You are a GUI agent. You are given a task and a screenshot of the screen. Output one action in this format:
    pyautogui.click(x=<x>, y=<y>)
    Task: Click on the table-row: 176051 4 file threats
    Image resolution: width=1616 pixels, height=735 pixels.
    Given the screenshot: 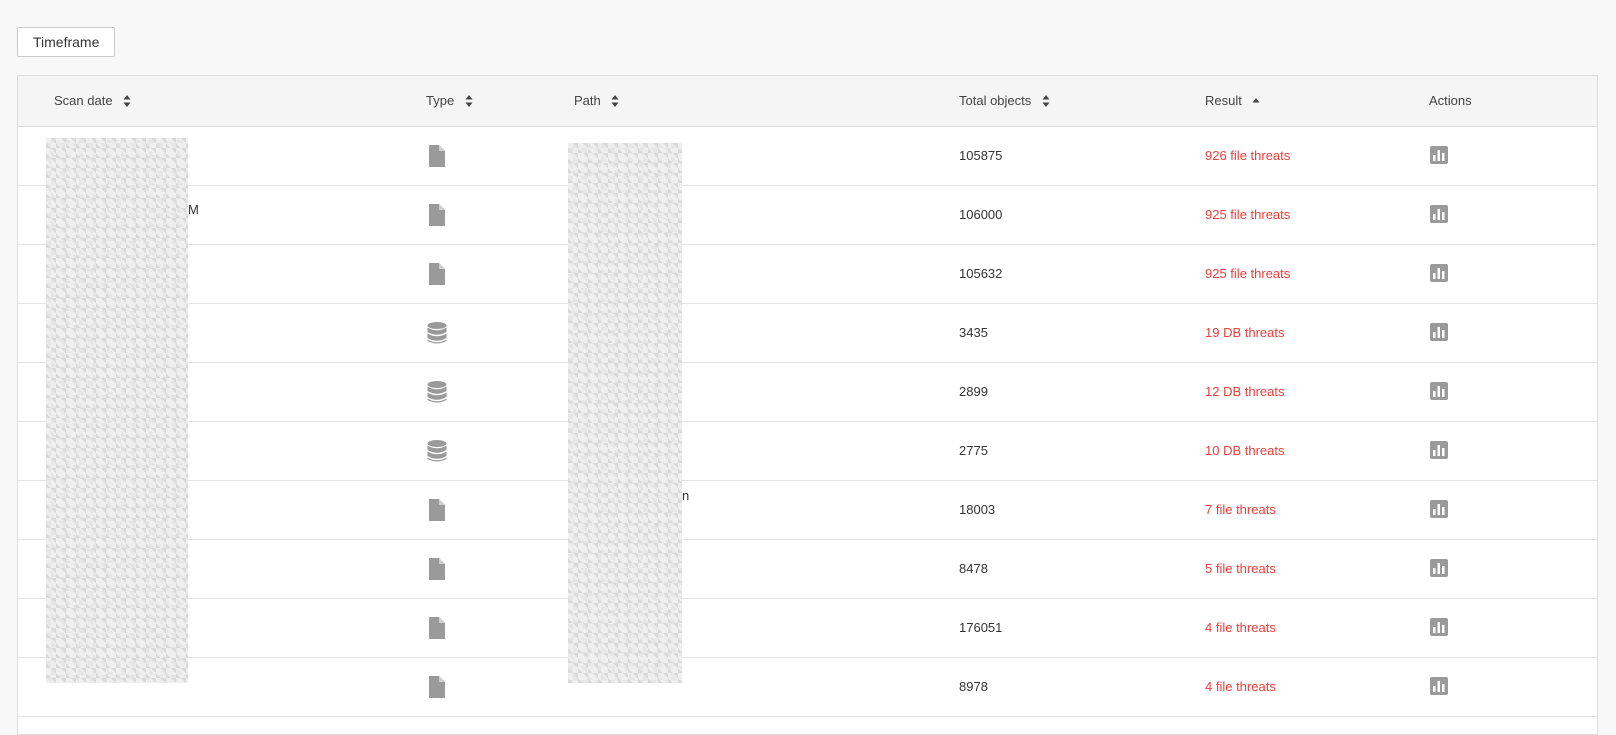 What is the action you would take?
    pyautogui.click(x=807, y=628)
    